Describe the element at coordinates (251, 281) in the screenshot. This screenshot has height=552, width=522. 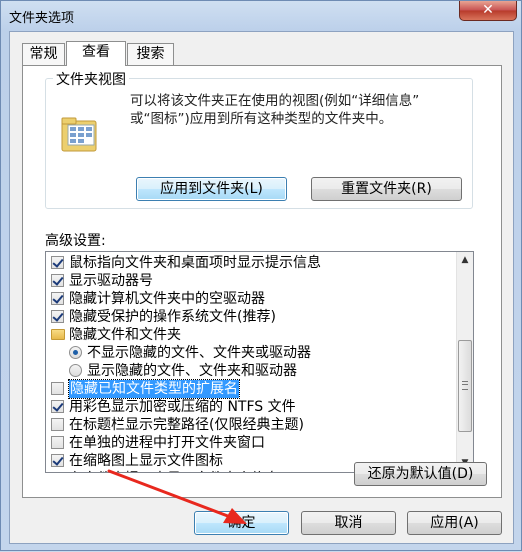
I see `advanced-setting-row: 显示驱动器号` at that location.